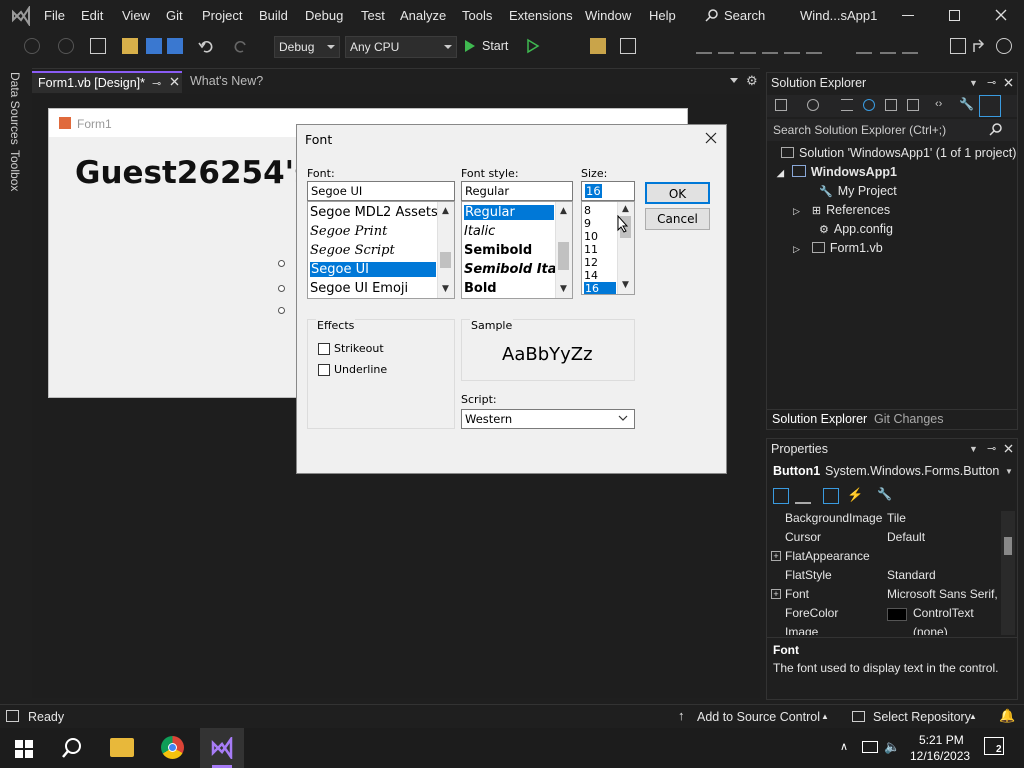 The height and width of the screenshot is (768, 1024). Describe the element at coordinates (281, 310) in the screenshot. I see `selection-handle` at that location.